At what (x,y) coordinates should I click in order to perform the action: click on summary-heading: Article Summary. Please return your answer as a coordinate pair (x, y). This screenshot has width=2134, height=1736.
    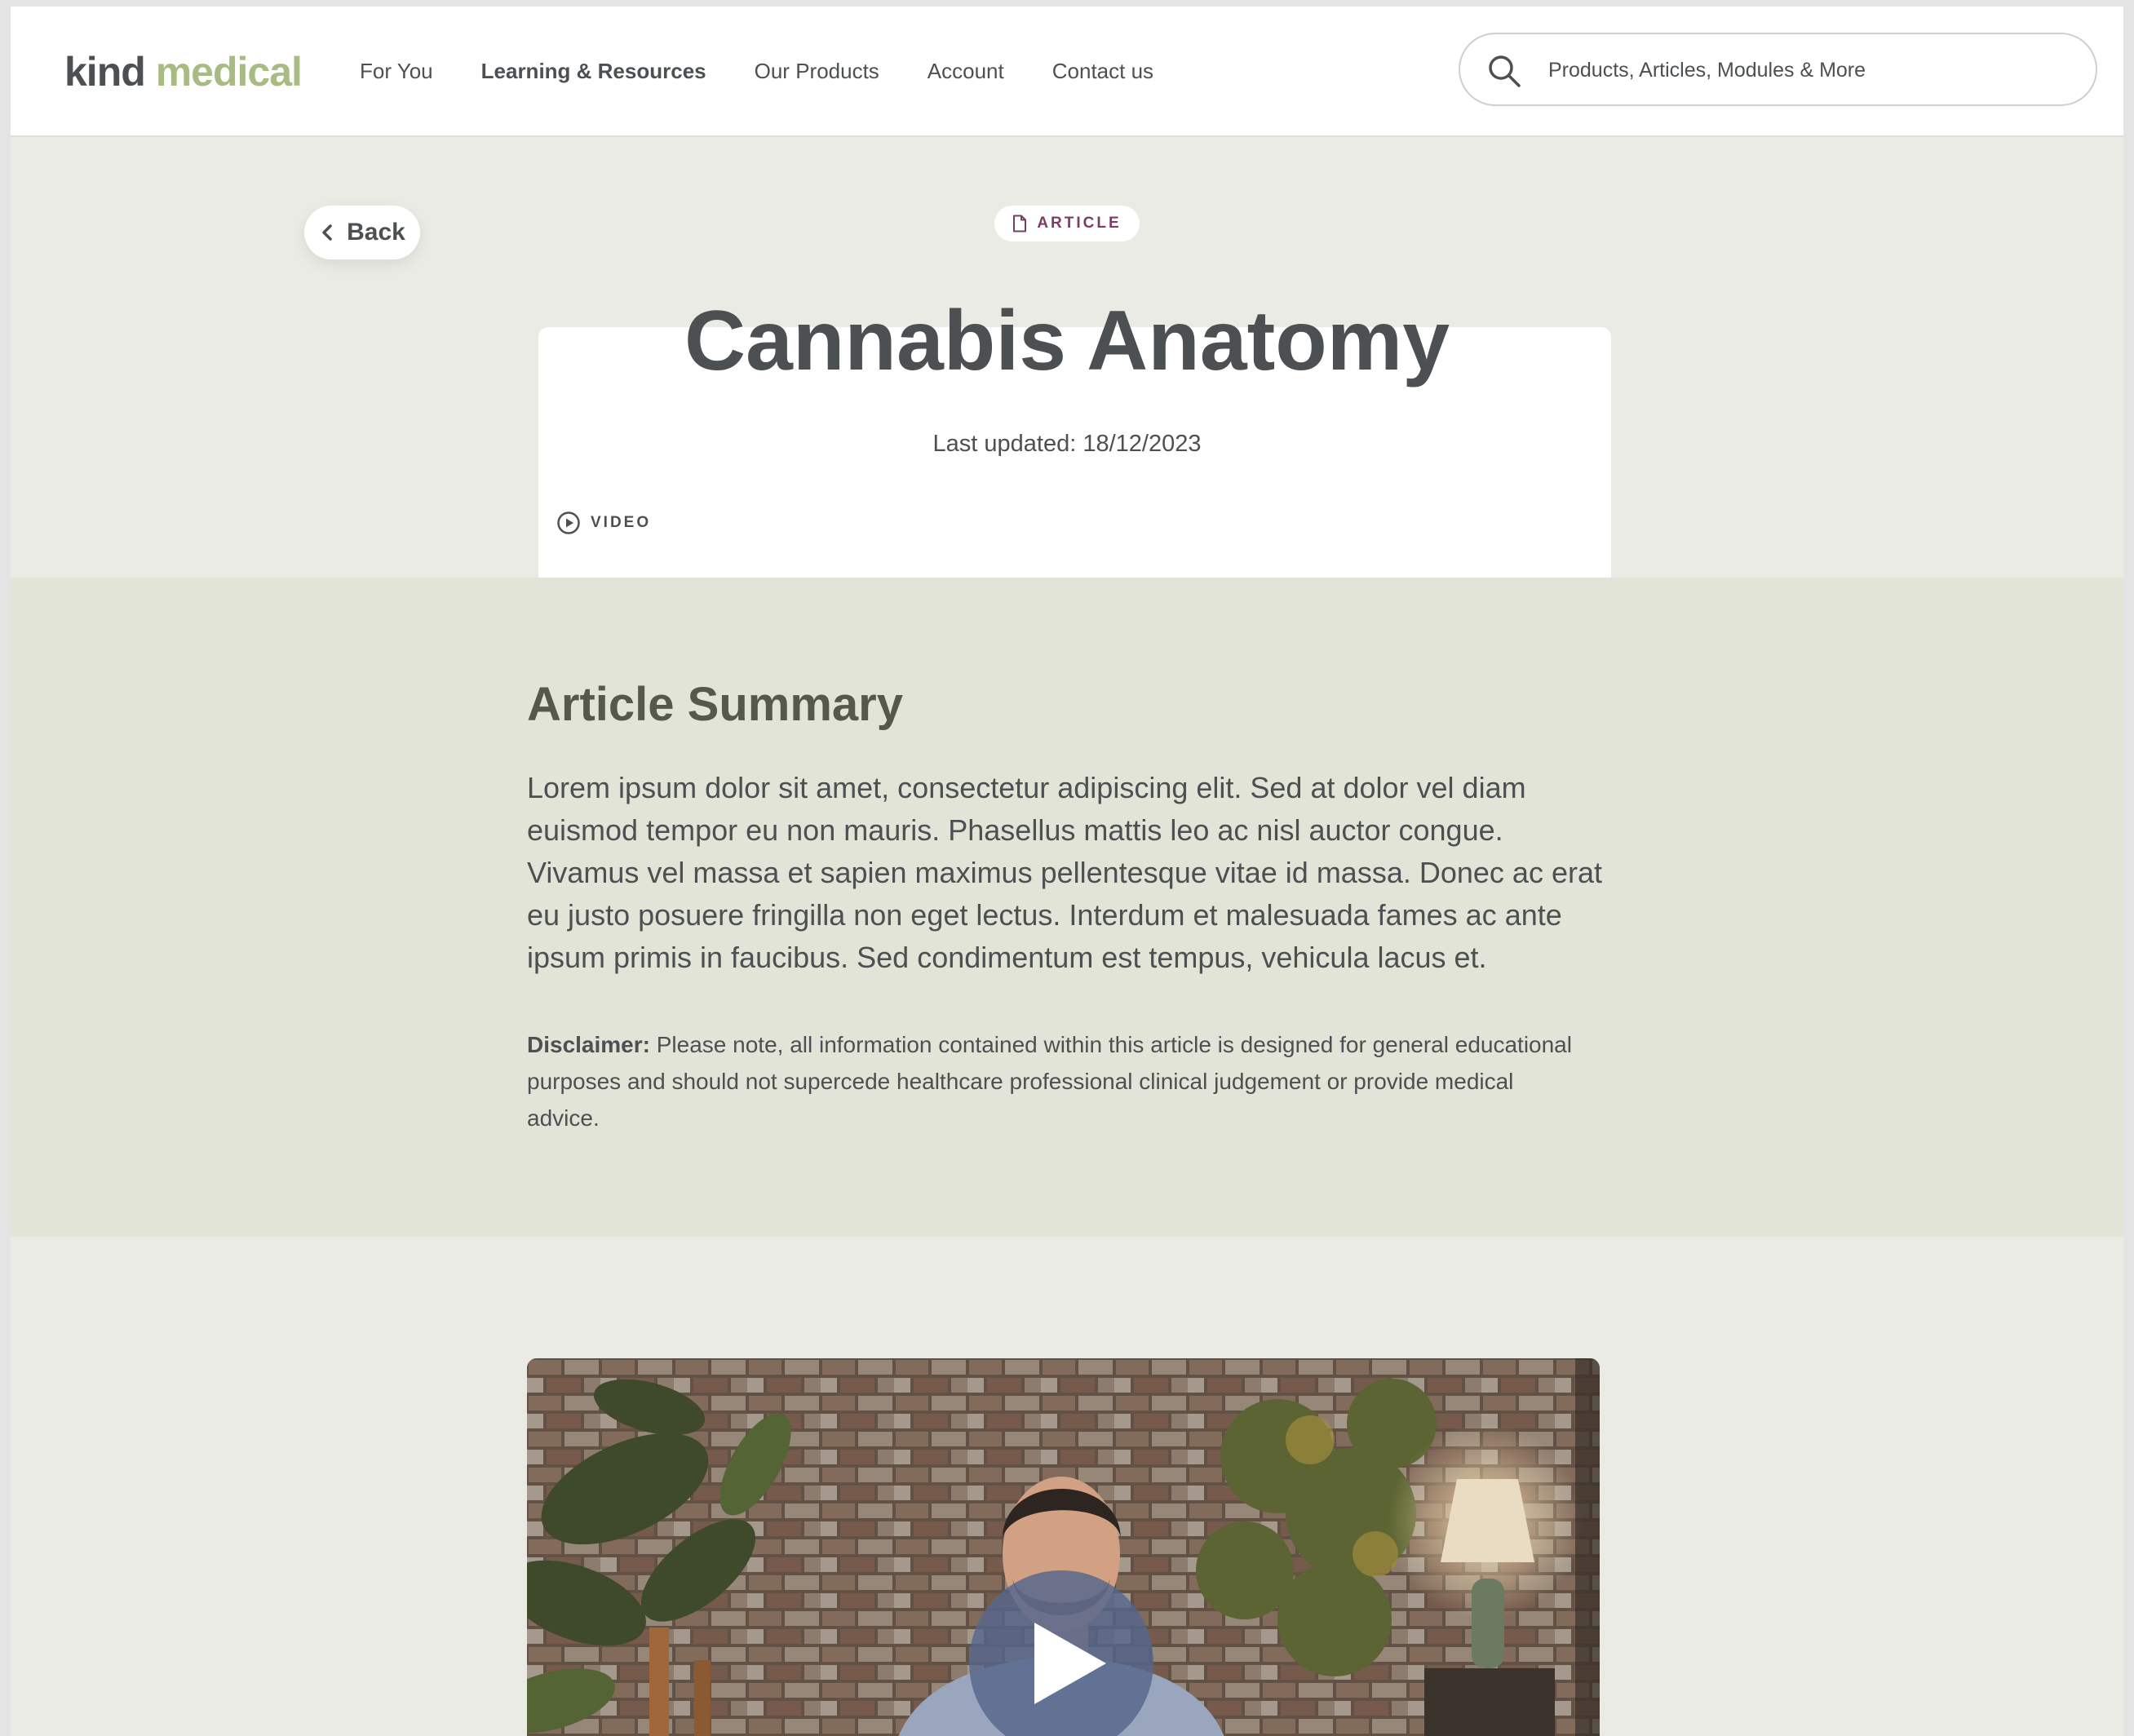
    Looking at the image, I should click on (715, 704).